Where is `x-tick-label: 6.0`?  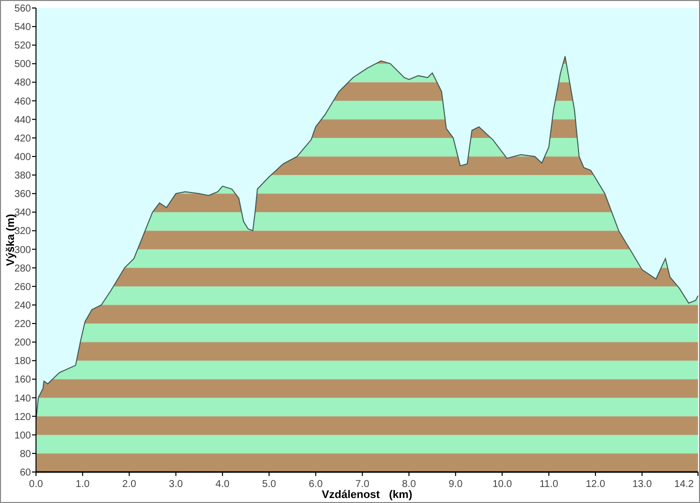
x-tick-label: 6.0 is located at coordinates (315, 484).